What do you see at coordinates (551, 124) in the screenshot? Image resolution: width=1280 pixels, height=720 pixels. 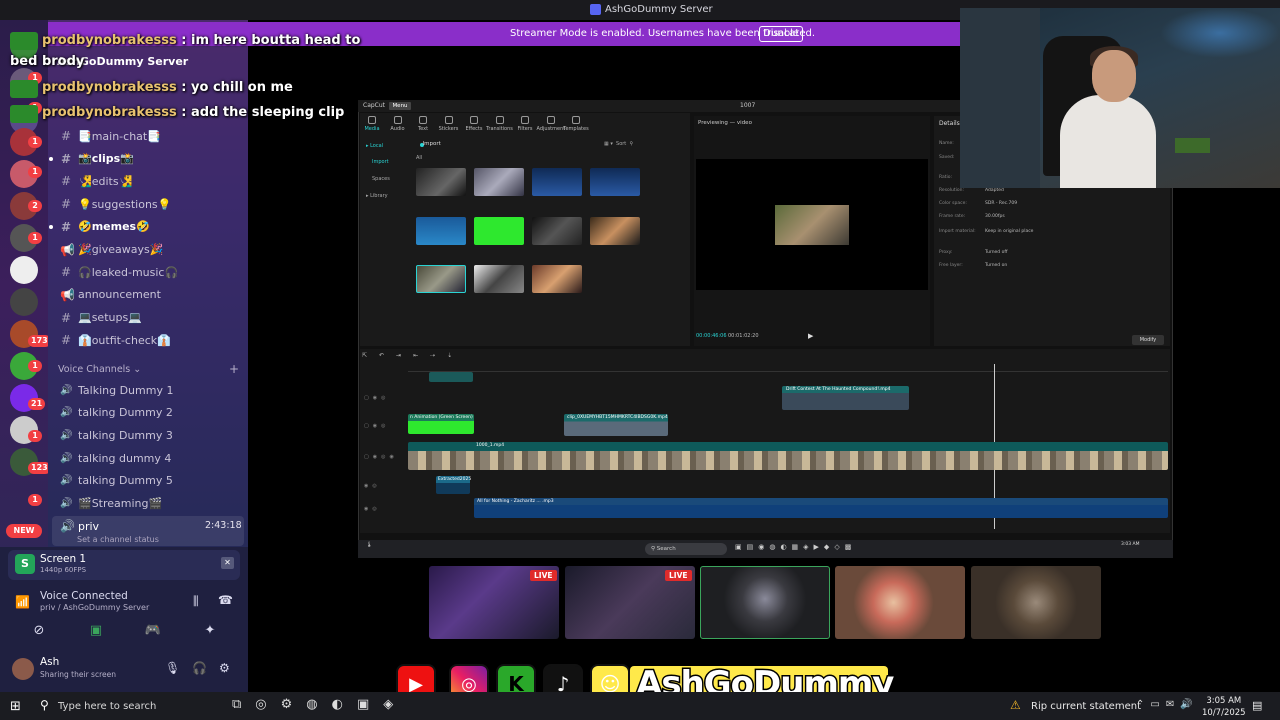 I see `capcut-tool-adjustment: Adjustment` at bounding box center [551, 124].